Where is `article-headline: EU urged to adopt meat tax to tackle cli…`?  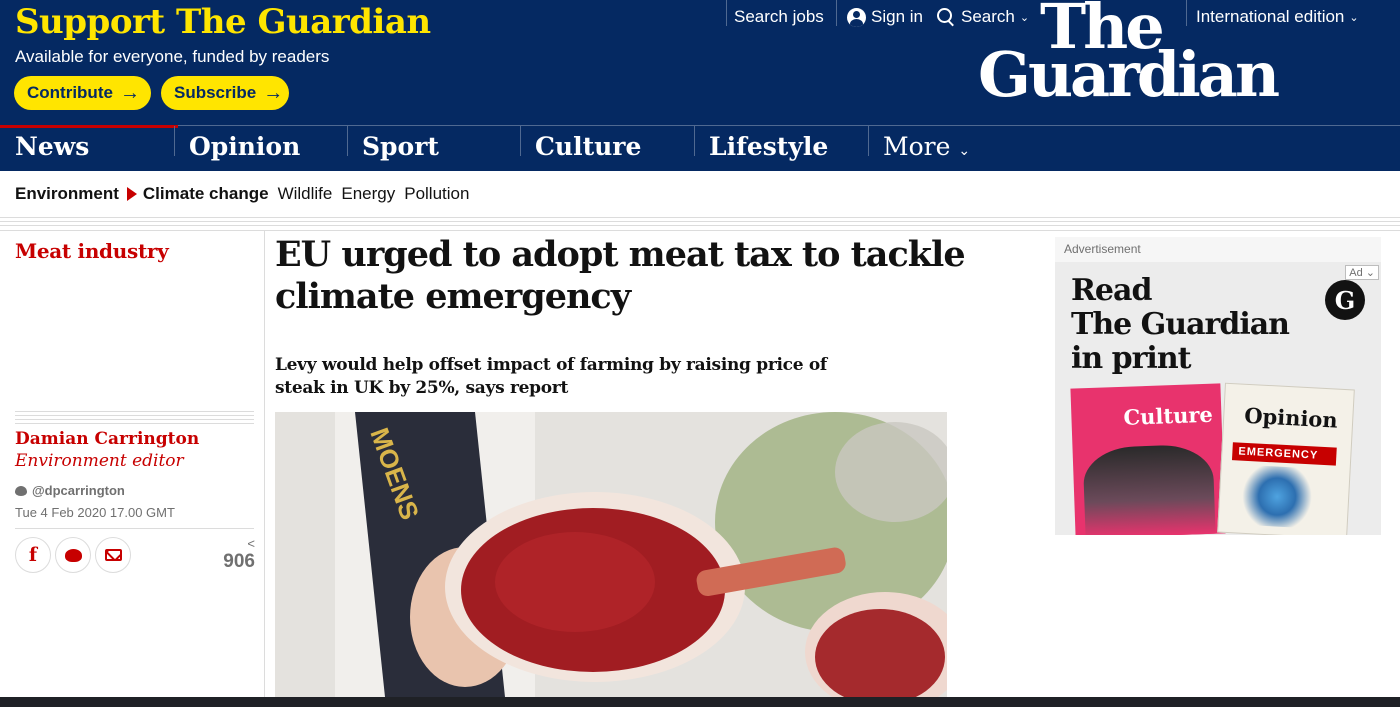
article-headline: EU urged to adopt meat tax to tackle cli… is located at coordinates (620, 275).